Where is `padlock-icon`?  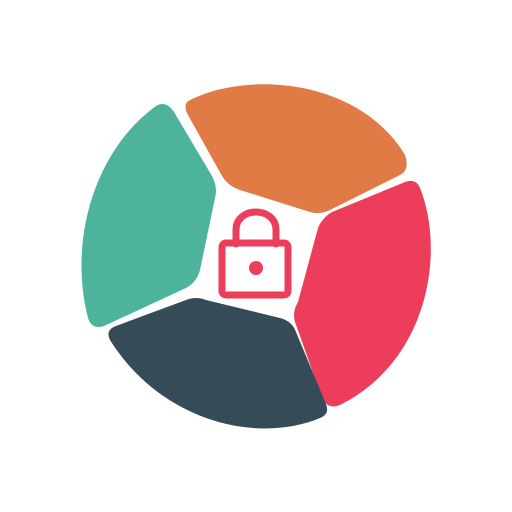
padlock-icon is located at coordinates (255, 253).